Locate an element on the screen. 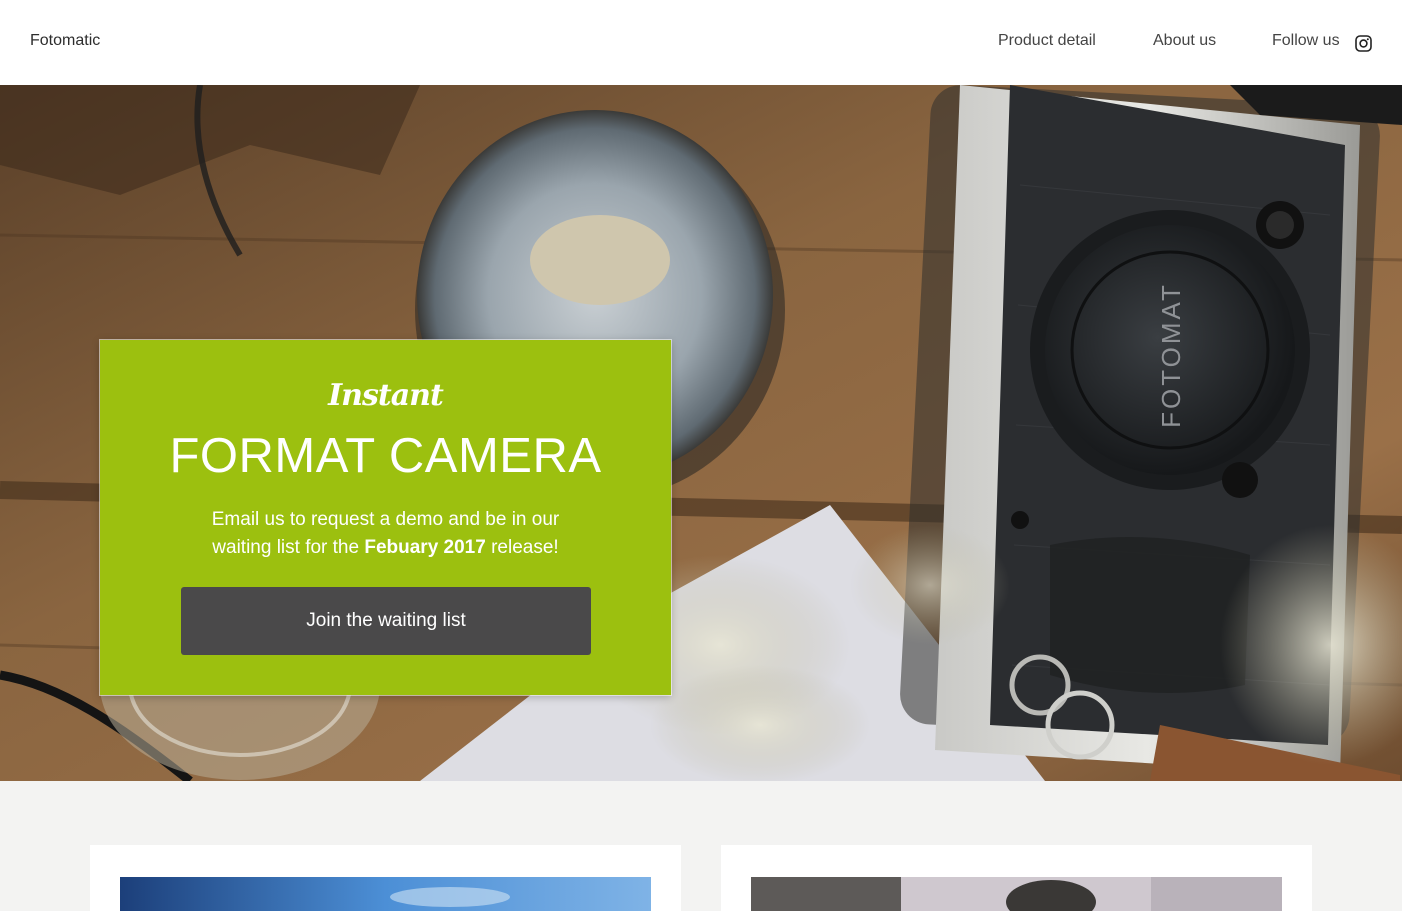  instagram-icon is located at coordinates (1363, 43).